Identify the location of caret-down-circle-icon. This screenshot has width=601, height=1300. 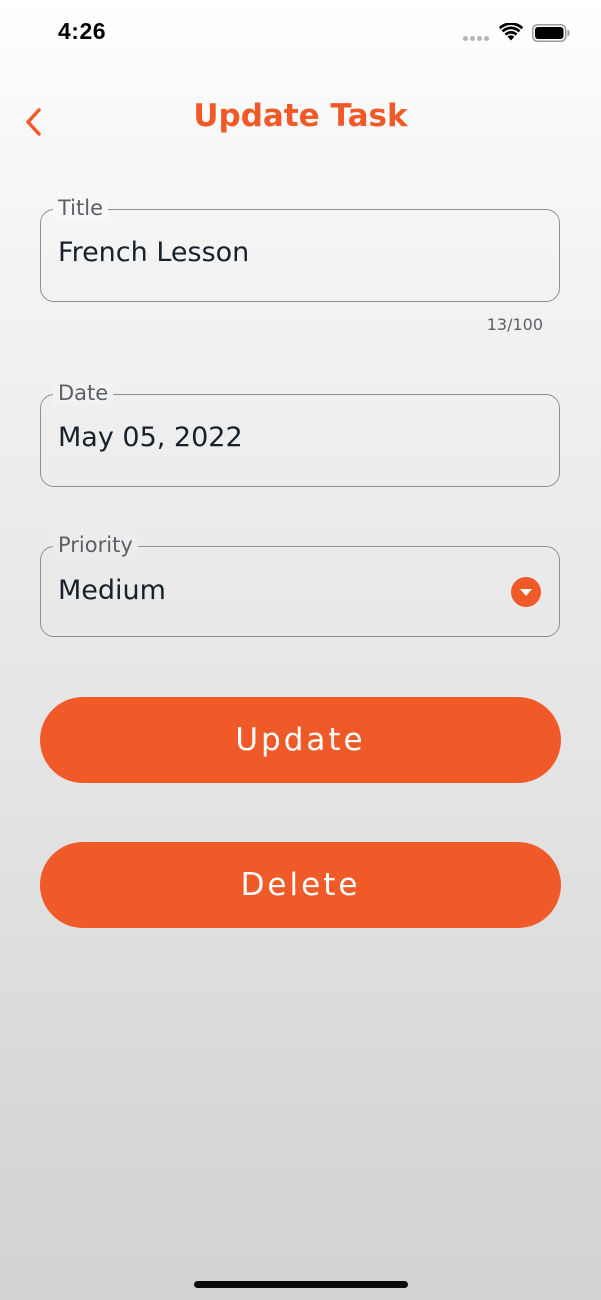
(526, 592).